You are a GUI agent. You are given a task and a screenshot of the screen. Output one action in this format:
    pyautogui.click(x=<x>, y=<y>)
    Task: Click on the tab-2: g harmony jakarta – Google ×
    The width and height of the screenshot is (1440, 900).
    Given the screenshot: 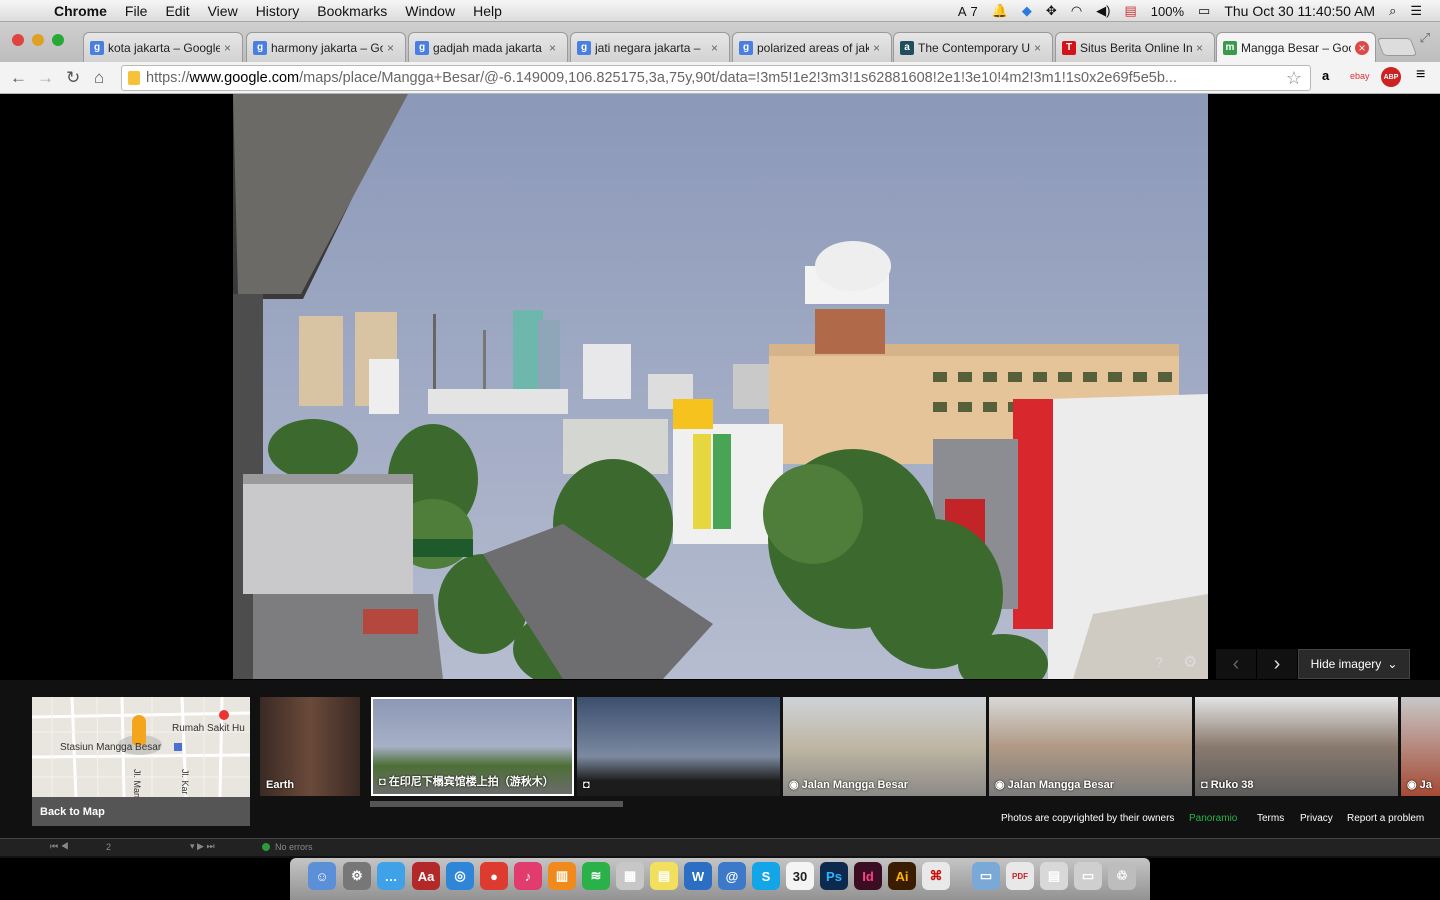 What is the action you would take?
    pyautogui.click(x=326, y=47)
    